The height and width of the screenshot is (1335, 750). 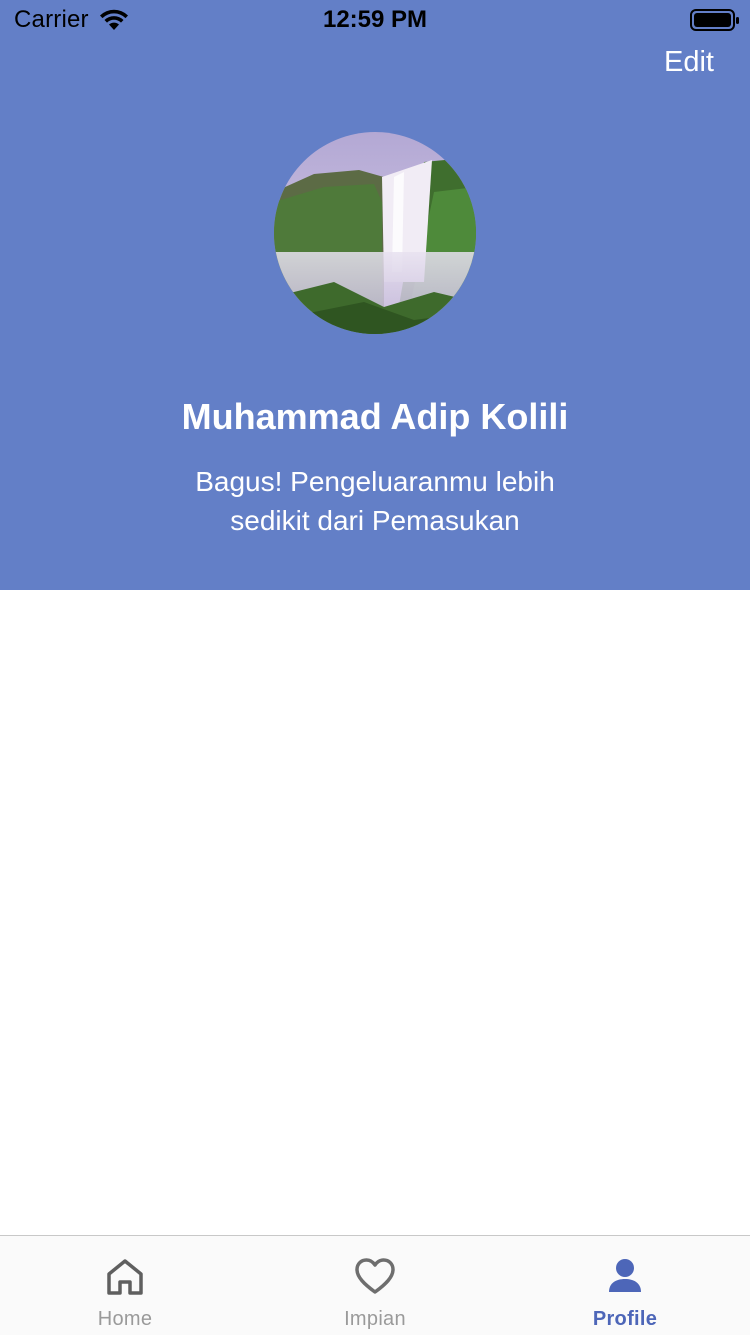 What do you see at coordinates (375, 1319) in the screenshot?
I see `tab-impian-label: Impian` at bounding box center [375, 1319].